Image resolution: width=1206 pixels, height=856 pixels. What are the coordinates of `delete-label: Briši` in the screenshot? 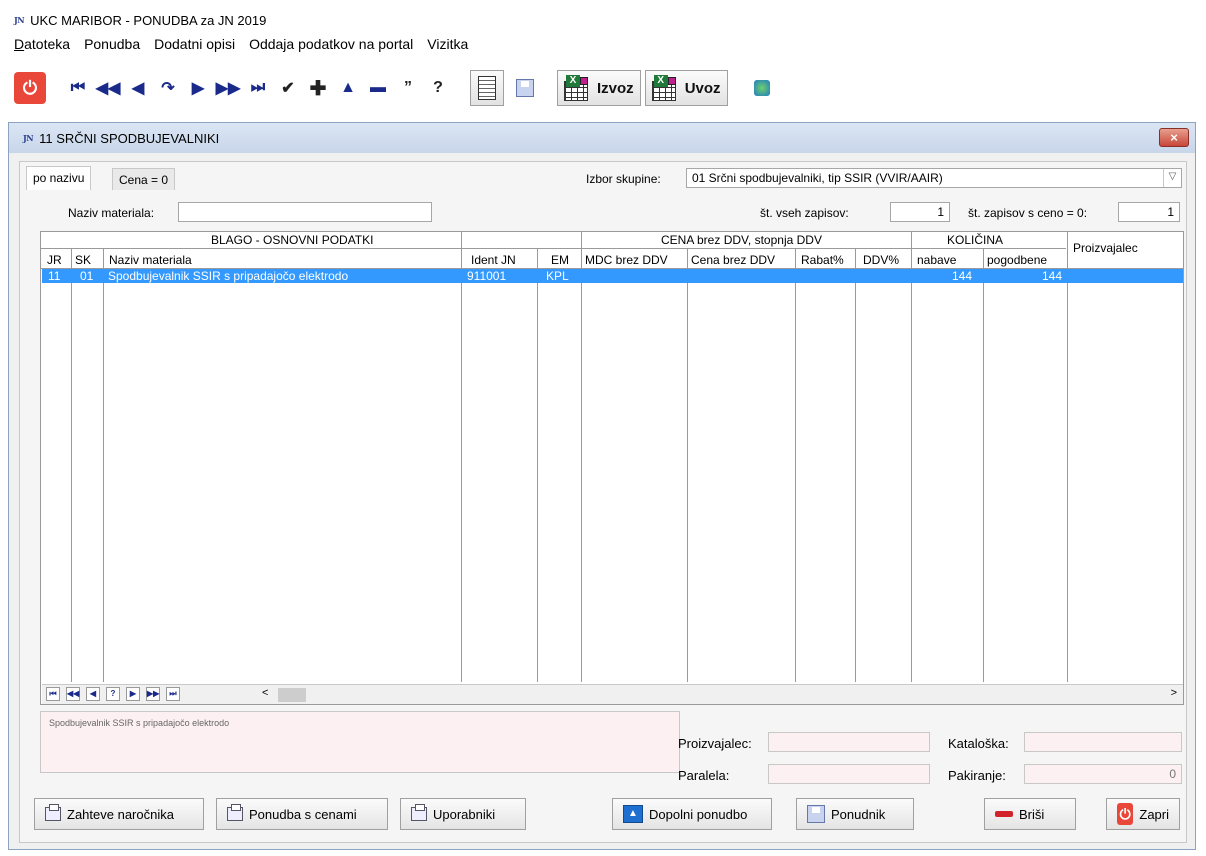 It's located at (1032, 814).